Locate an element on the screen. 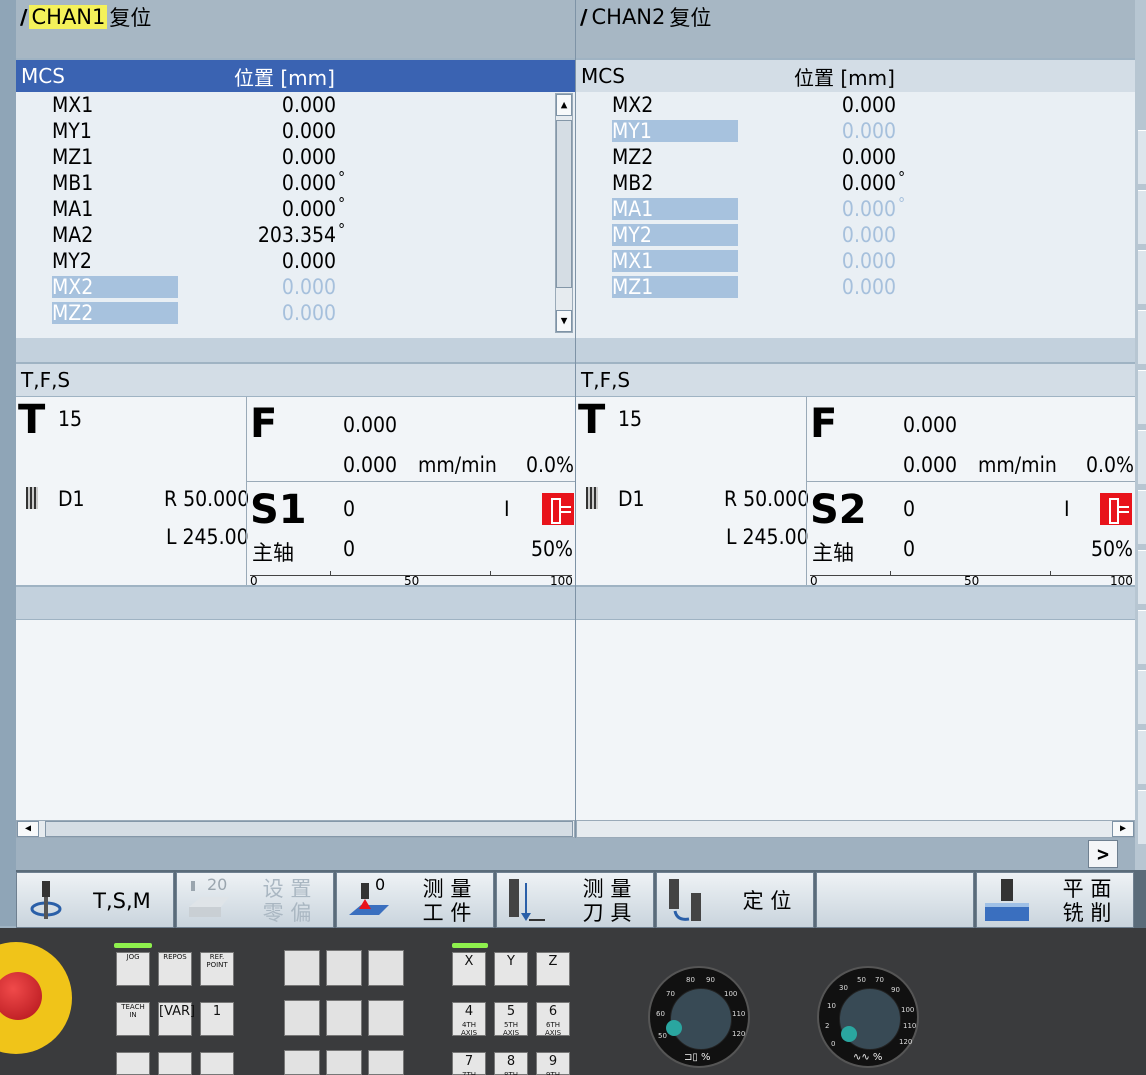  softkey-empty is located at coordinates (895, 900).